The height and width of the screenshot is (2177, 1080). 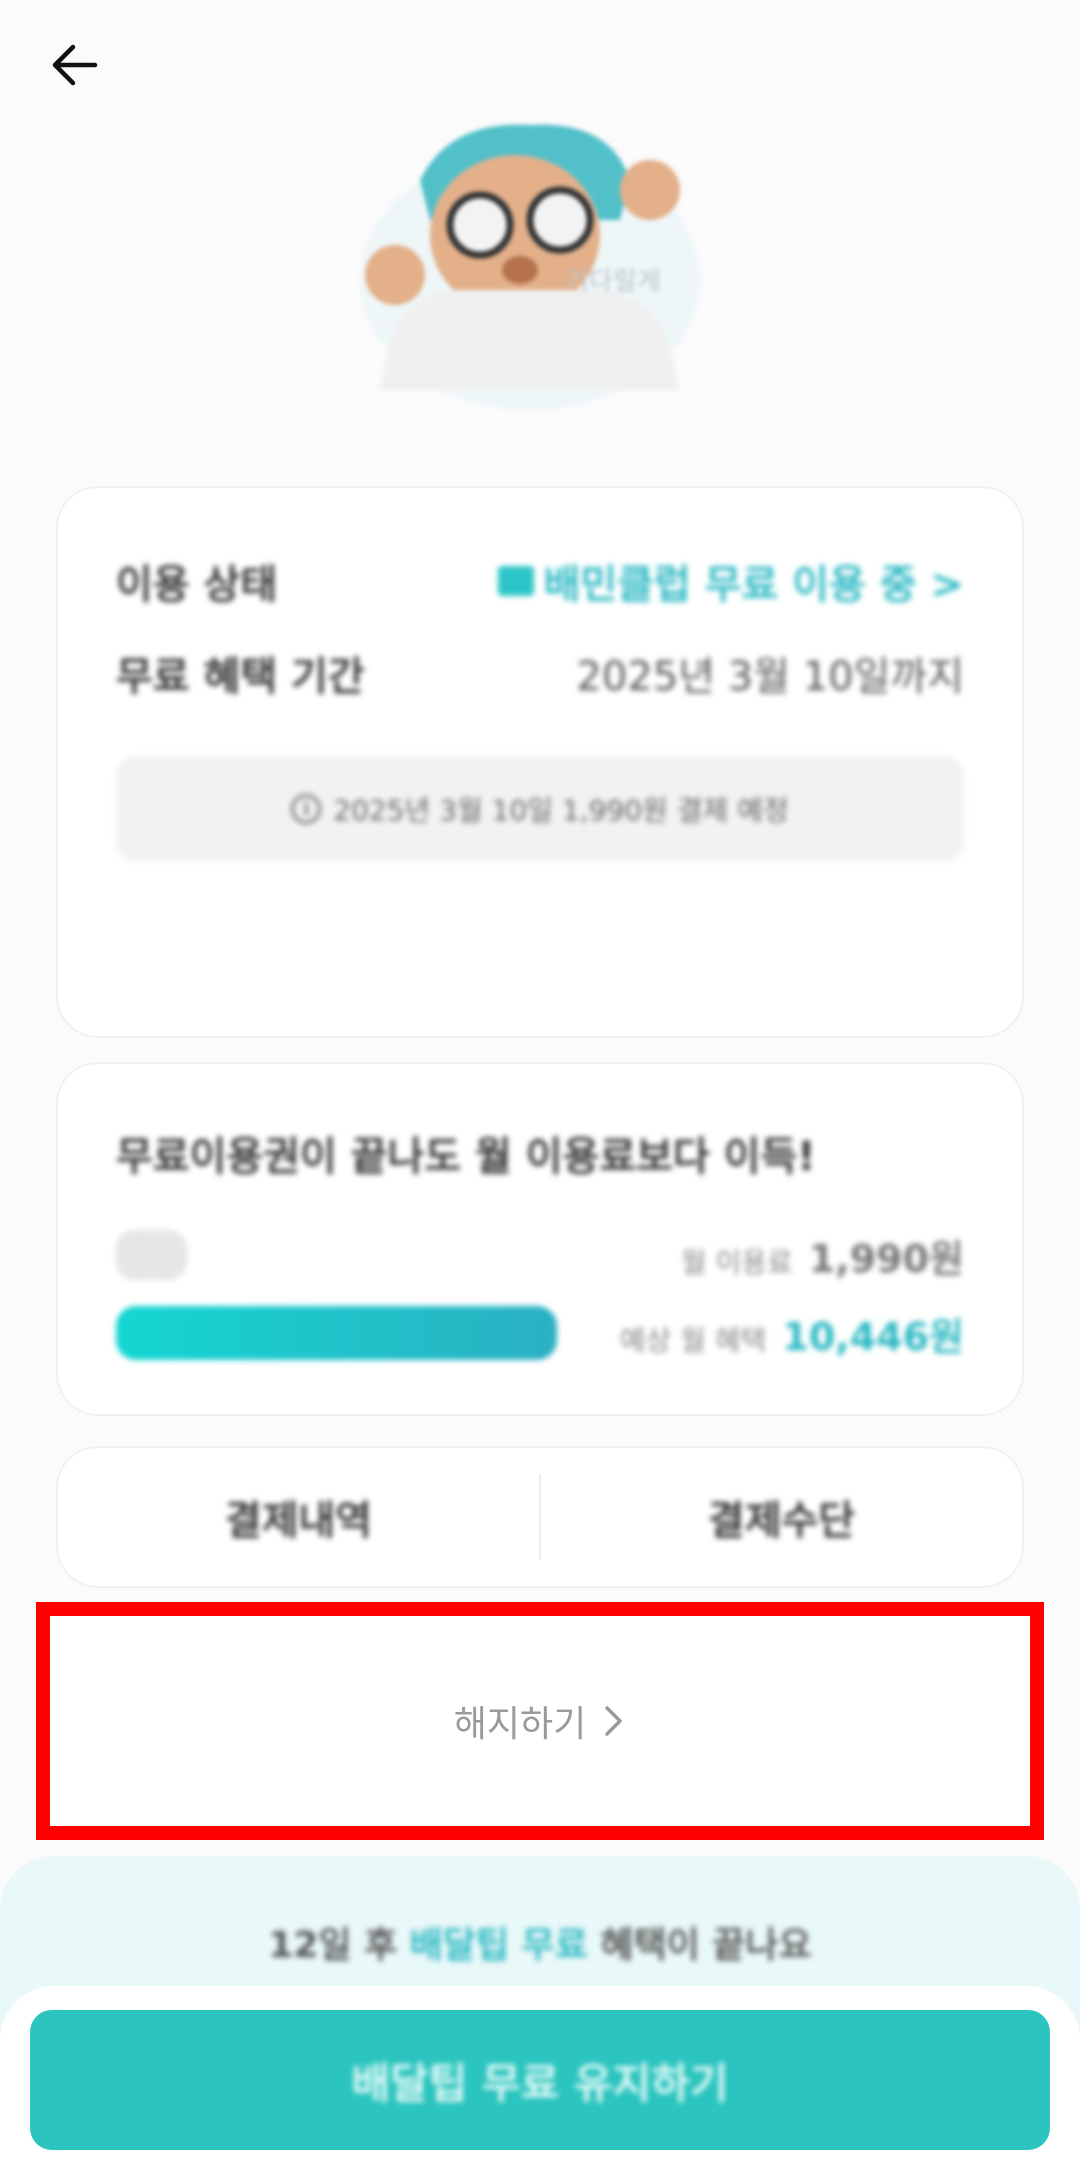 I want to click on status-value-text: 배민클럽 무료 이용 중 >, so click(x=753, y=585).